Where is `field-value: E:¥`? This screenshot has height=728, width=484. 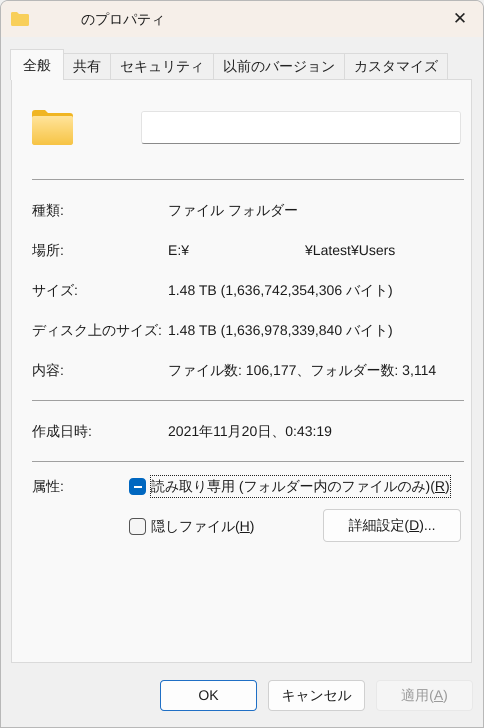
field-value: E:¥ is located at coordinates (179, 250).